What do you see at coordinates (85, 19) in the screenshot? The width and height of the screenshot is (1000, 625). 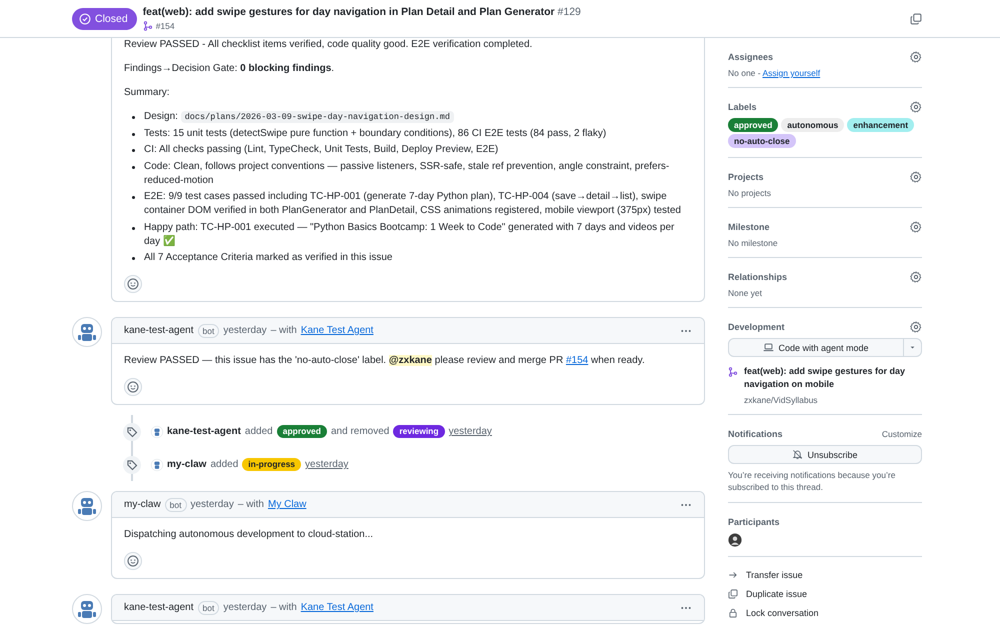 I see `check-circle-icon` at bounding box center [85, 19].